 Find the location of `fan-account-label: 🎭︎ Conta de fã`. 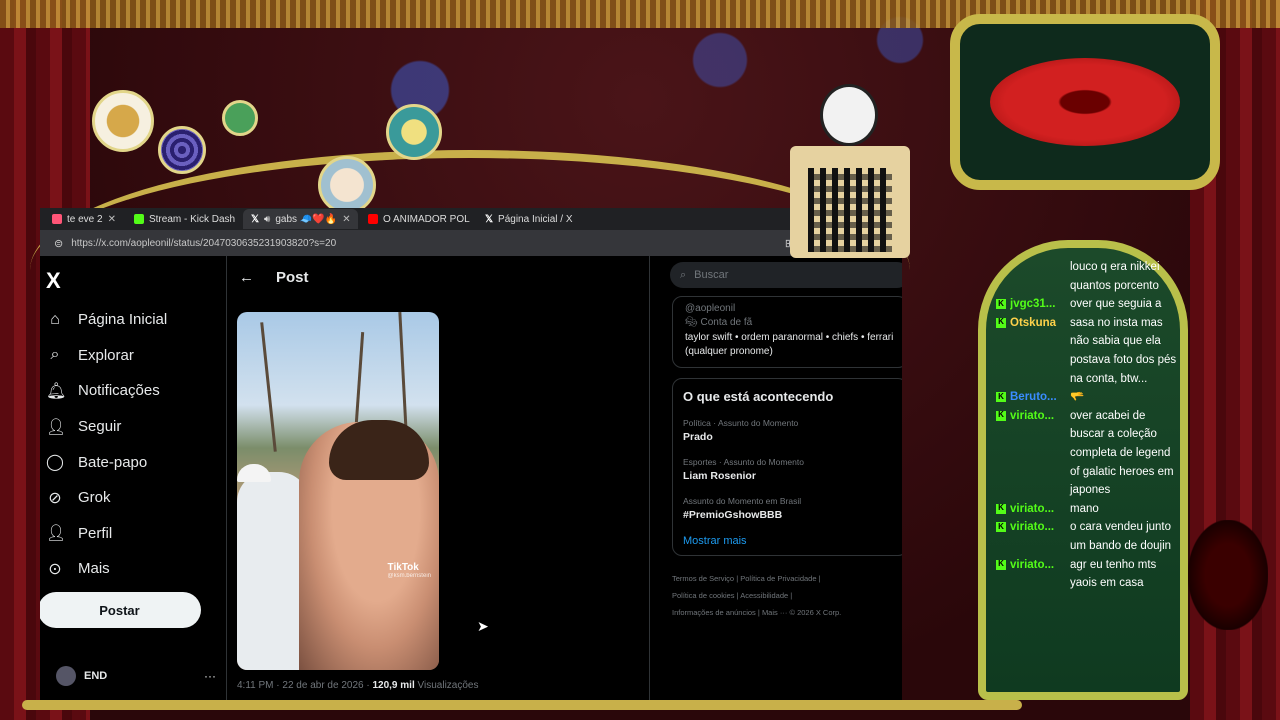

fan-account-label: 🎭︎ Conta de fã is located at coordinates (791, 322).